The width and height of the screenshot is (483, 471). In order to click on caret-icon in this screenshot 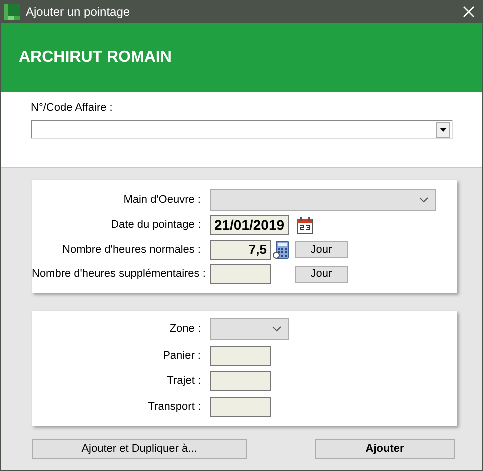, I will do `click(443, 130)`.